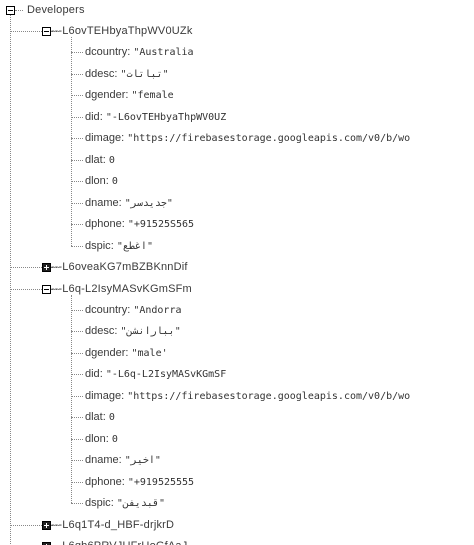  Describe the element at coordinates (125, 288) in the screenshot. I see `node-key: -L6q-L2IsyMASvKGmSFm` at that location.